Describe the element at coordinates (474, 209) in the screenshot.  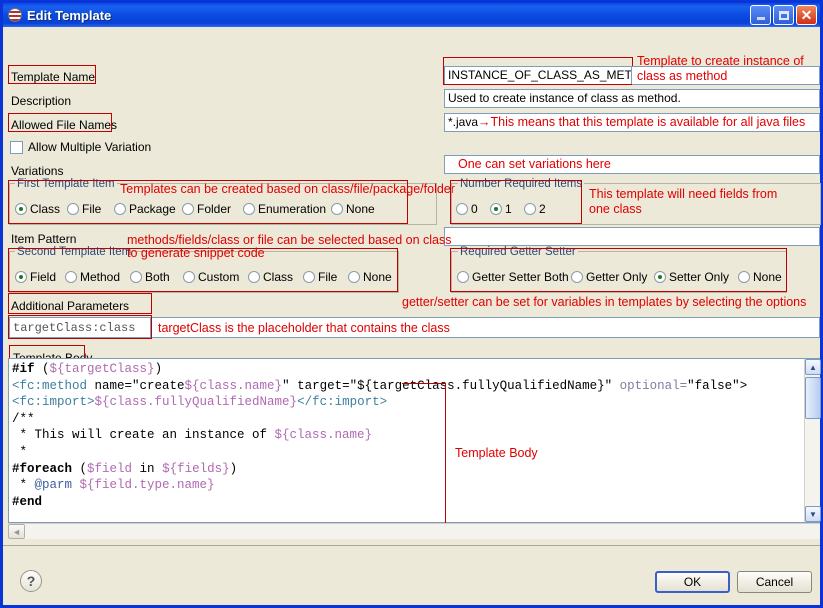
I see `radio-required-0-label: 0` at that location.